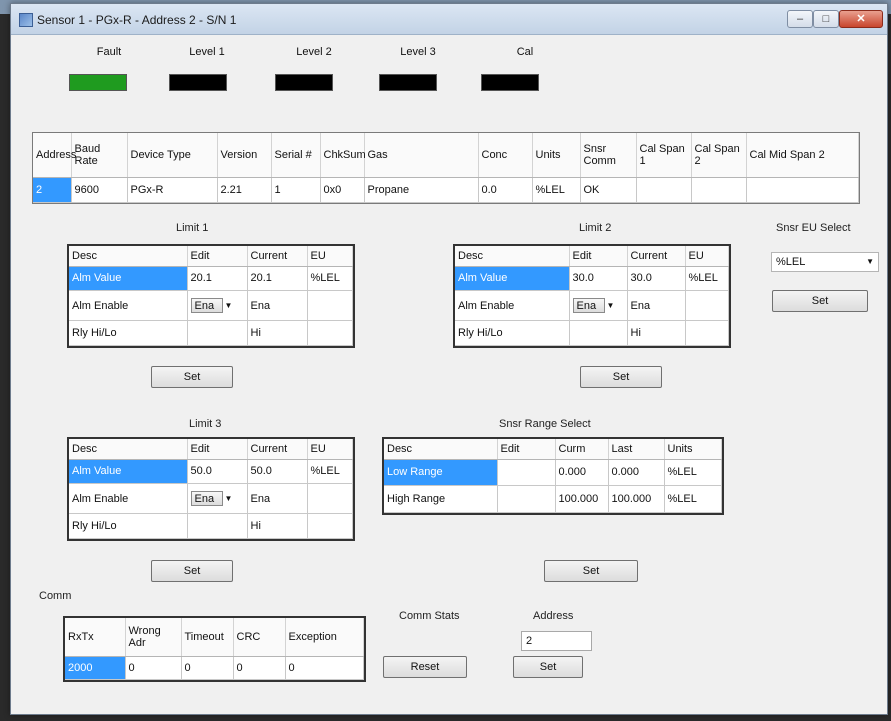 This screenshot has width=891, height=721. I want to click on comm-col-wrong-adr: Wrong Adr, so click(153, 637).